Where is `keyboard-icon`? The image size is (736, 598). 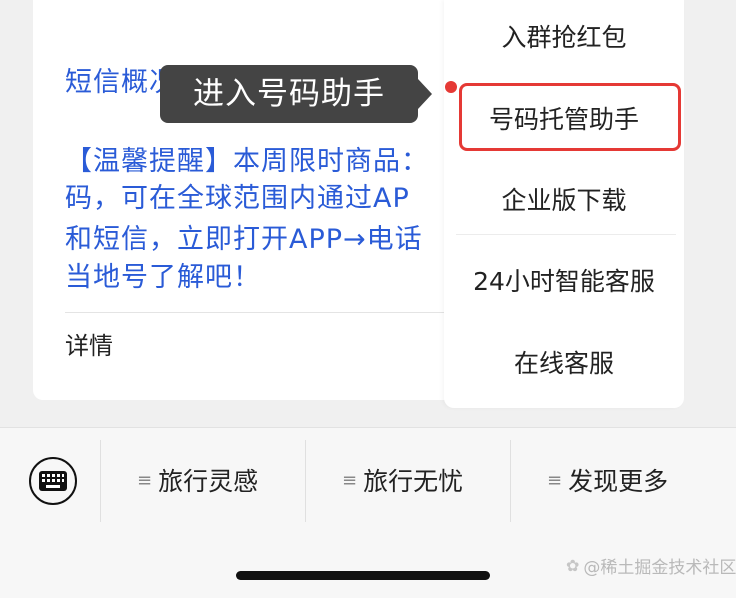 keyboard-icon is located at coordinates (53, 481).